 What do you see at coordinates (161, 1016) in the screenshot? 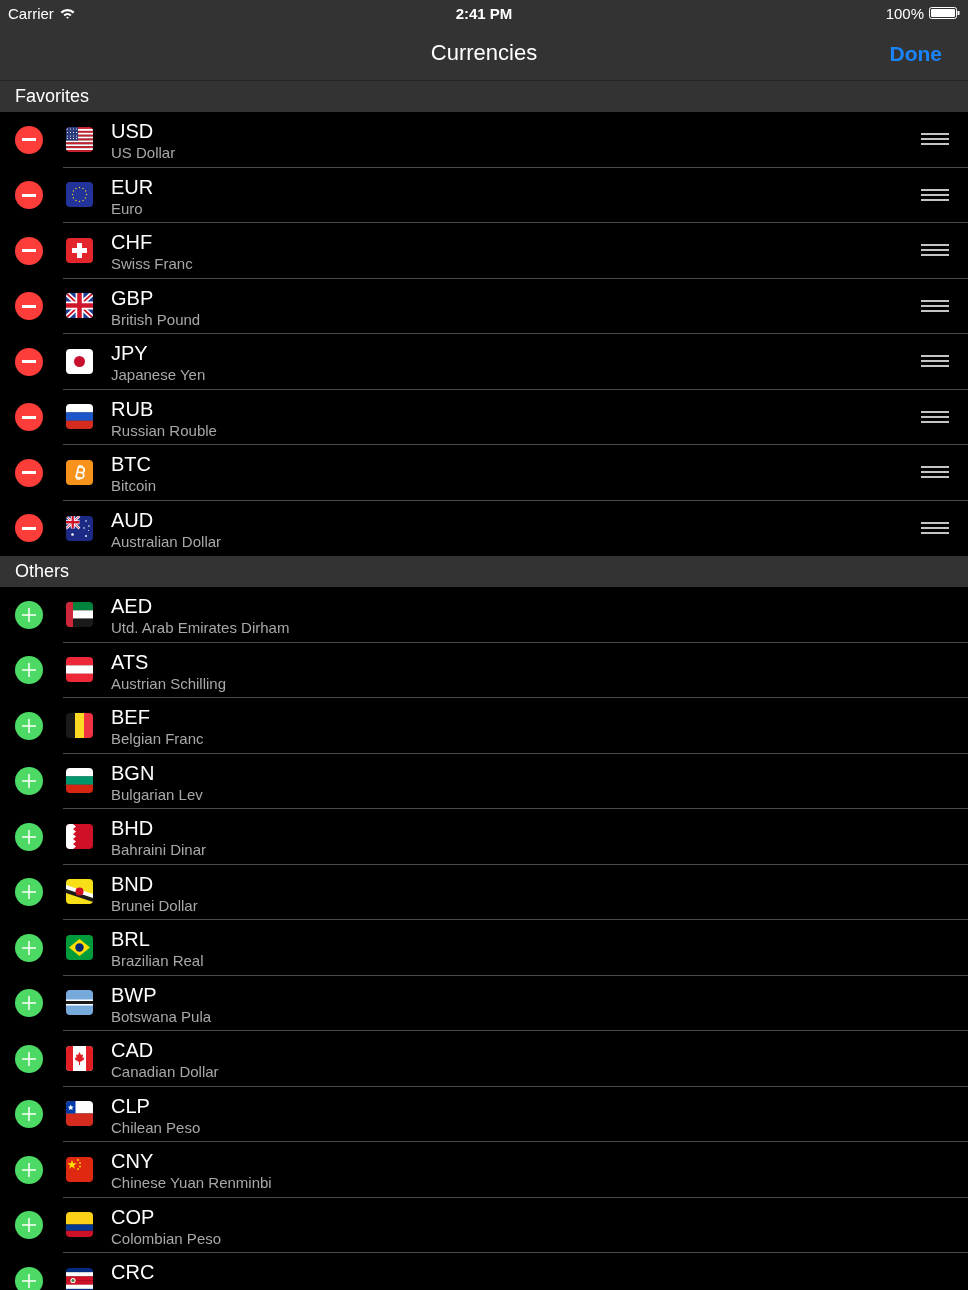
I see `currency-name: Botswana Pula` at bounding box center [161, 1016].